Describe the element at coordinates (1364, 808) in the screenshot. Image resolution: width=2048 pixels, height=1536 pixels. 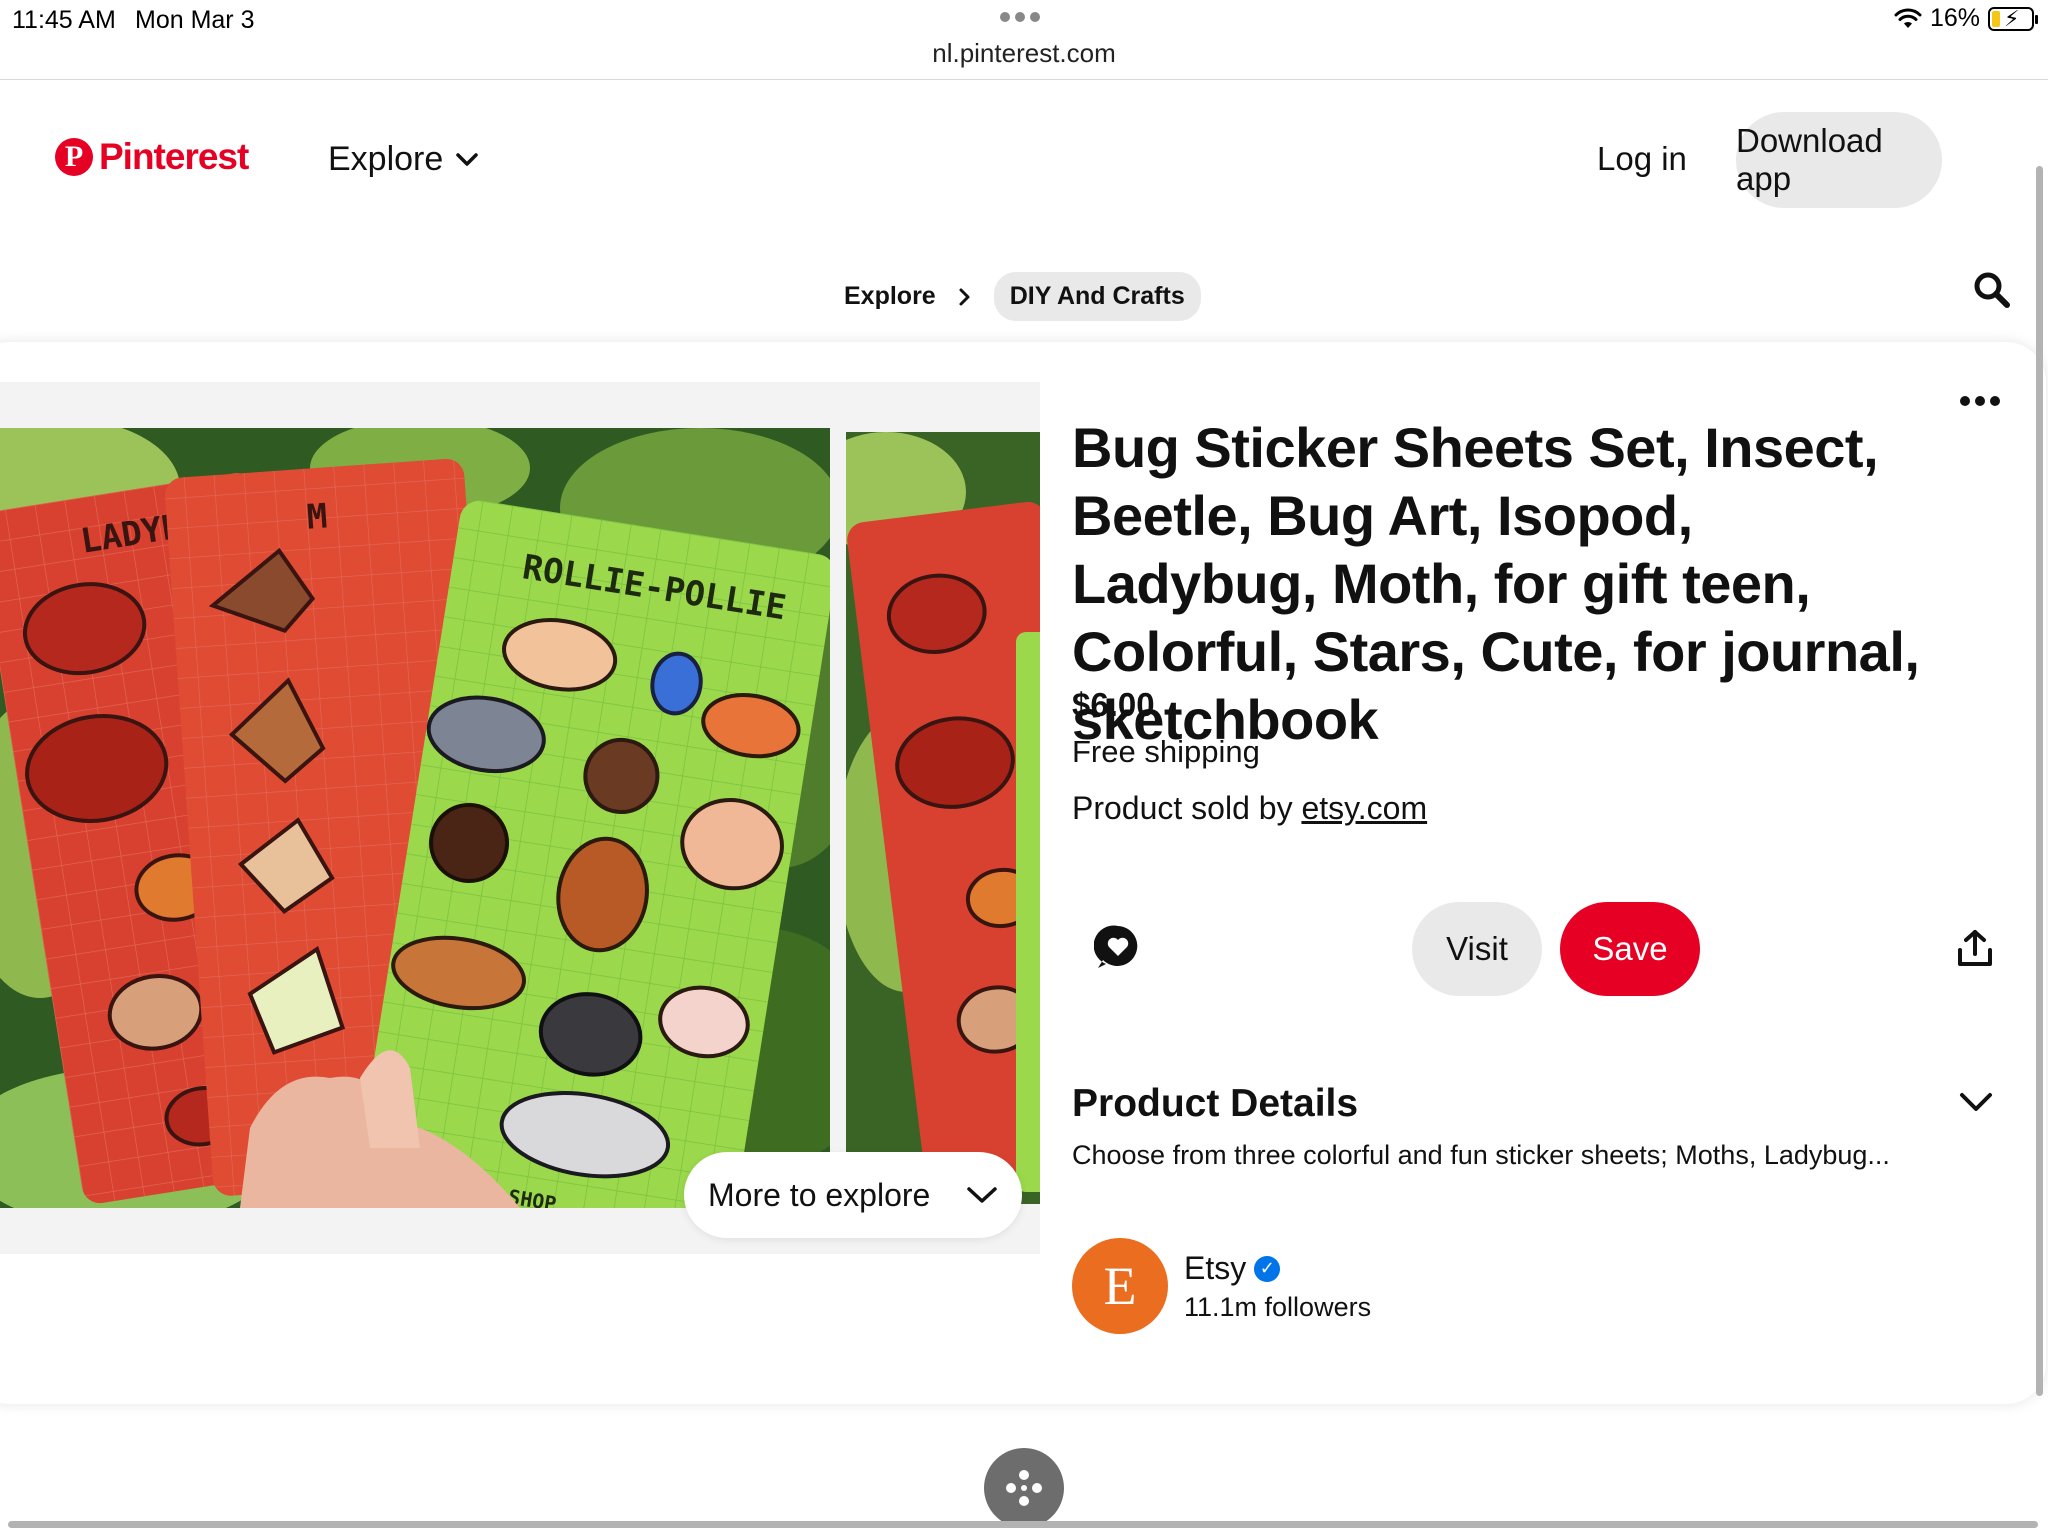
I see `seller-link: etsy.com` at that location.